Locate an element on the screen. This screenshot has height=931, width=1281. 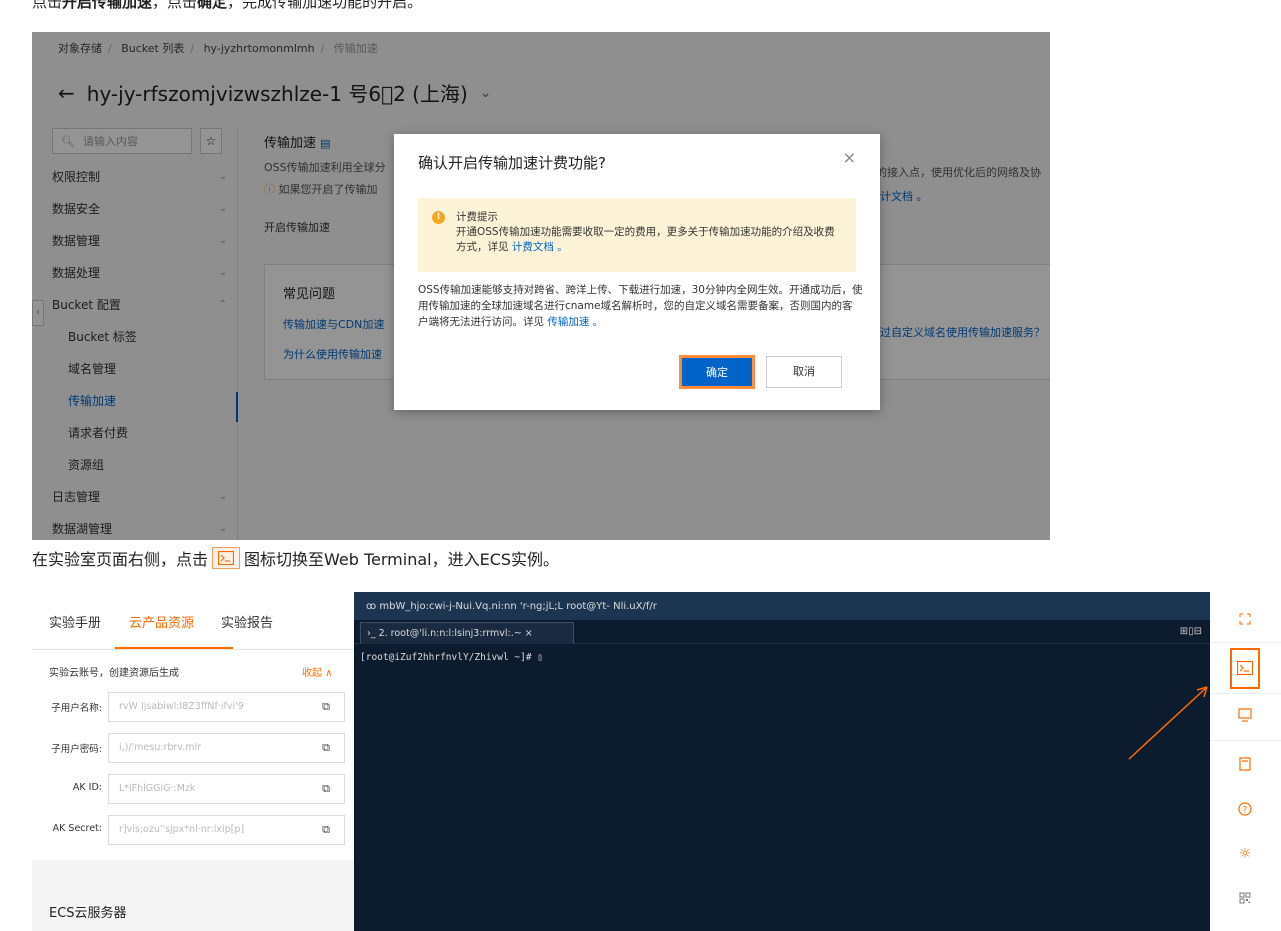
transfer-accel-link: 传输加速 。 is located at coordinates (575, 322).